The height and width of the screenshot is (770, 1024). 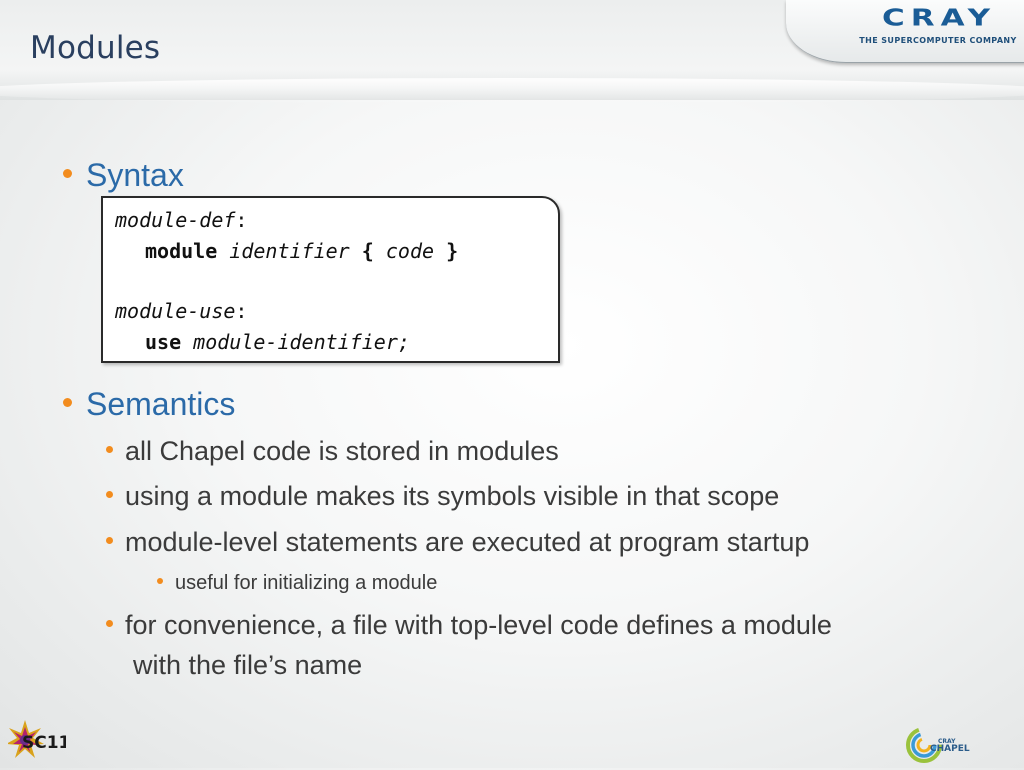 I want to click on close-brace: }, so click(x=452, y=251).